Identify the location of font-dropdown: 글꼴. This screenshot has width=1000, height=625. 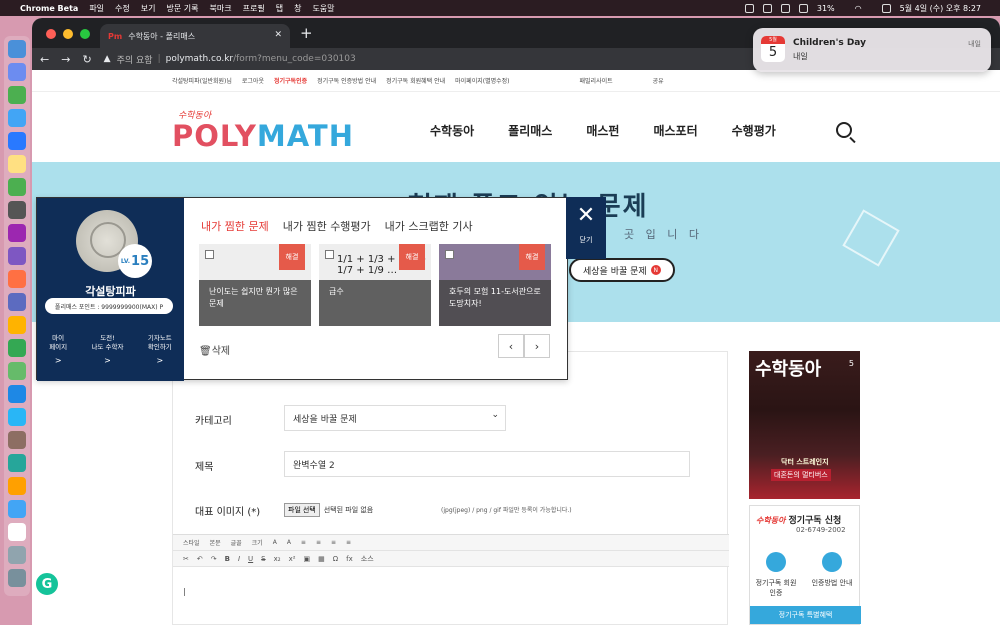
(236, 542).